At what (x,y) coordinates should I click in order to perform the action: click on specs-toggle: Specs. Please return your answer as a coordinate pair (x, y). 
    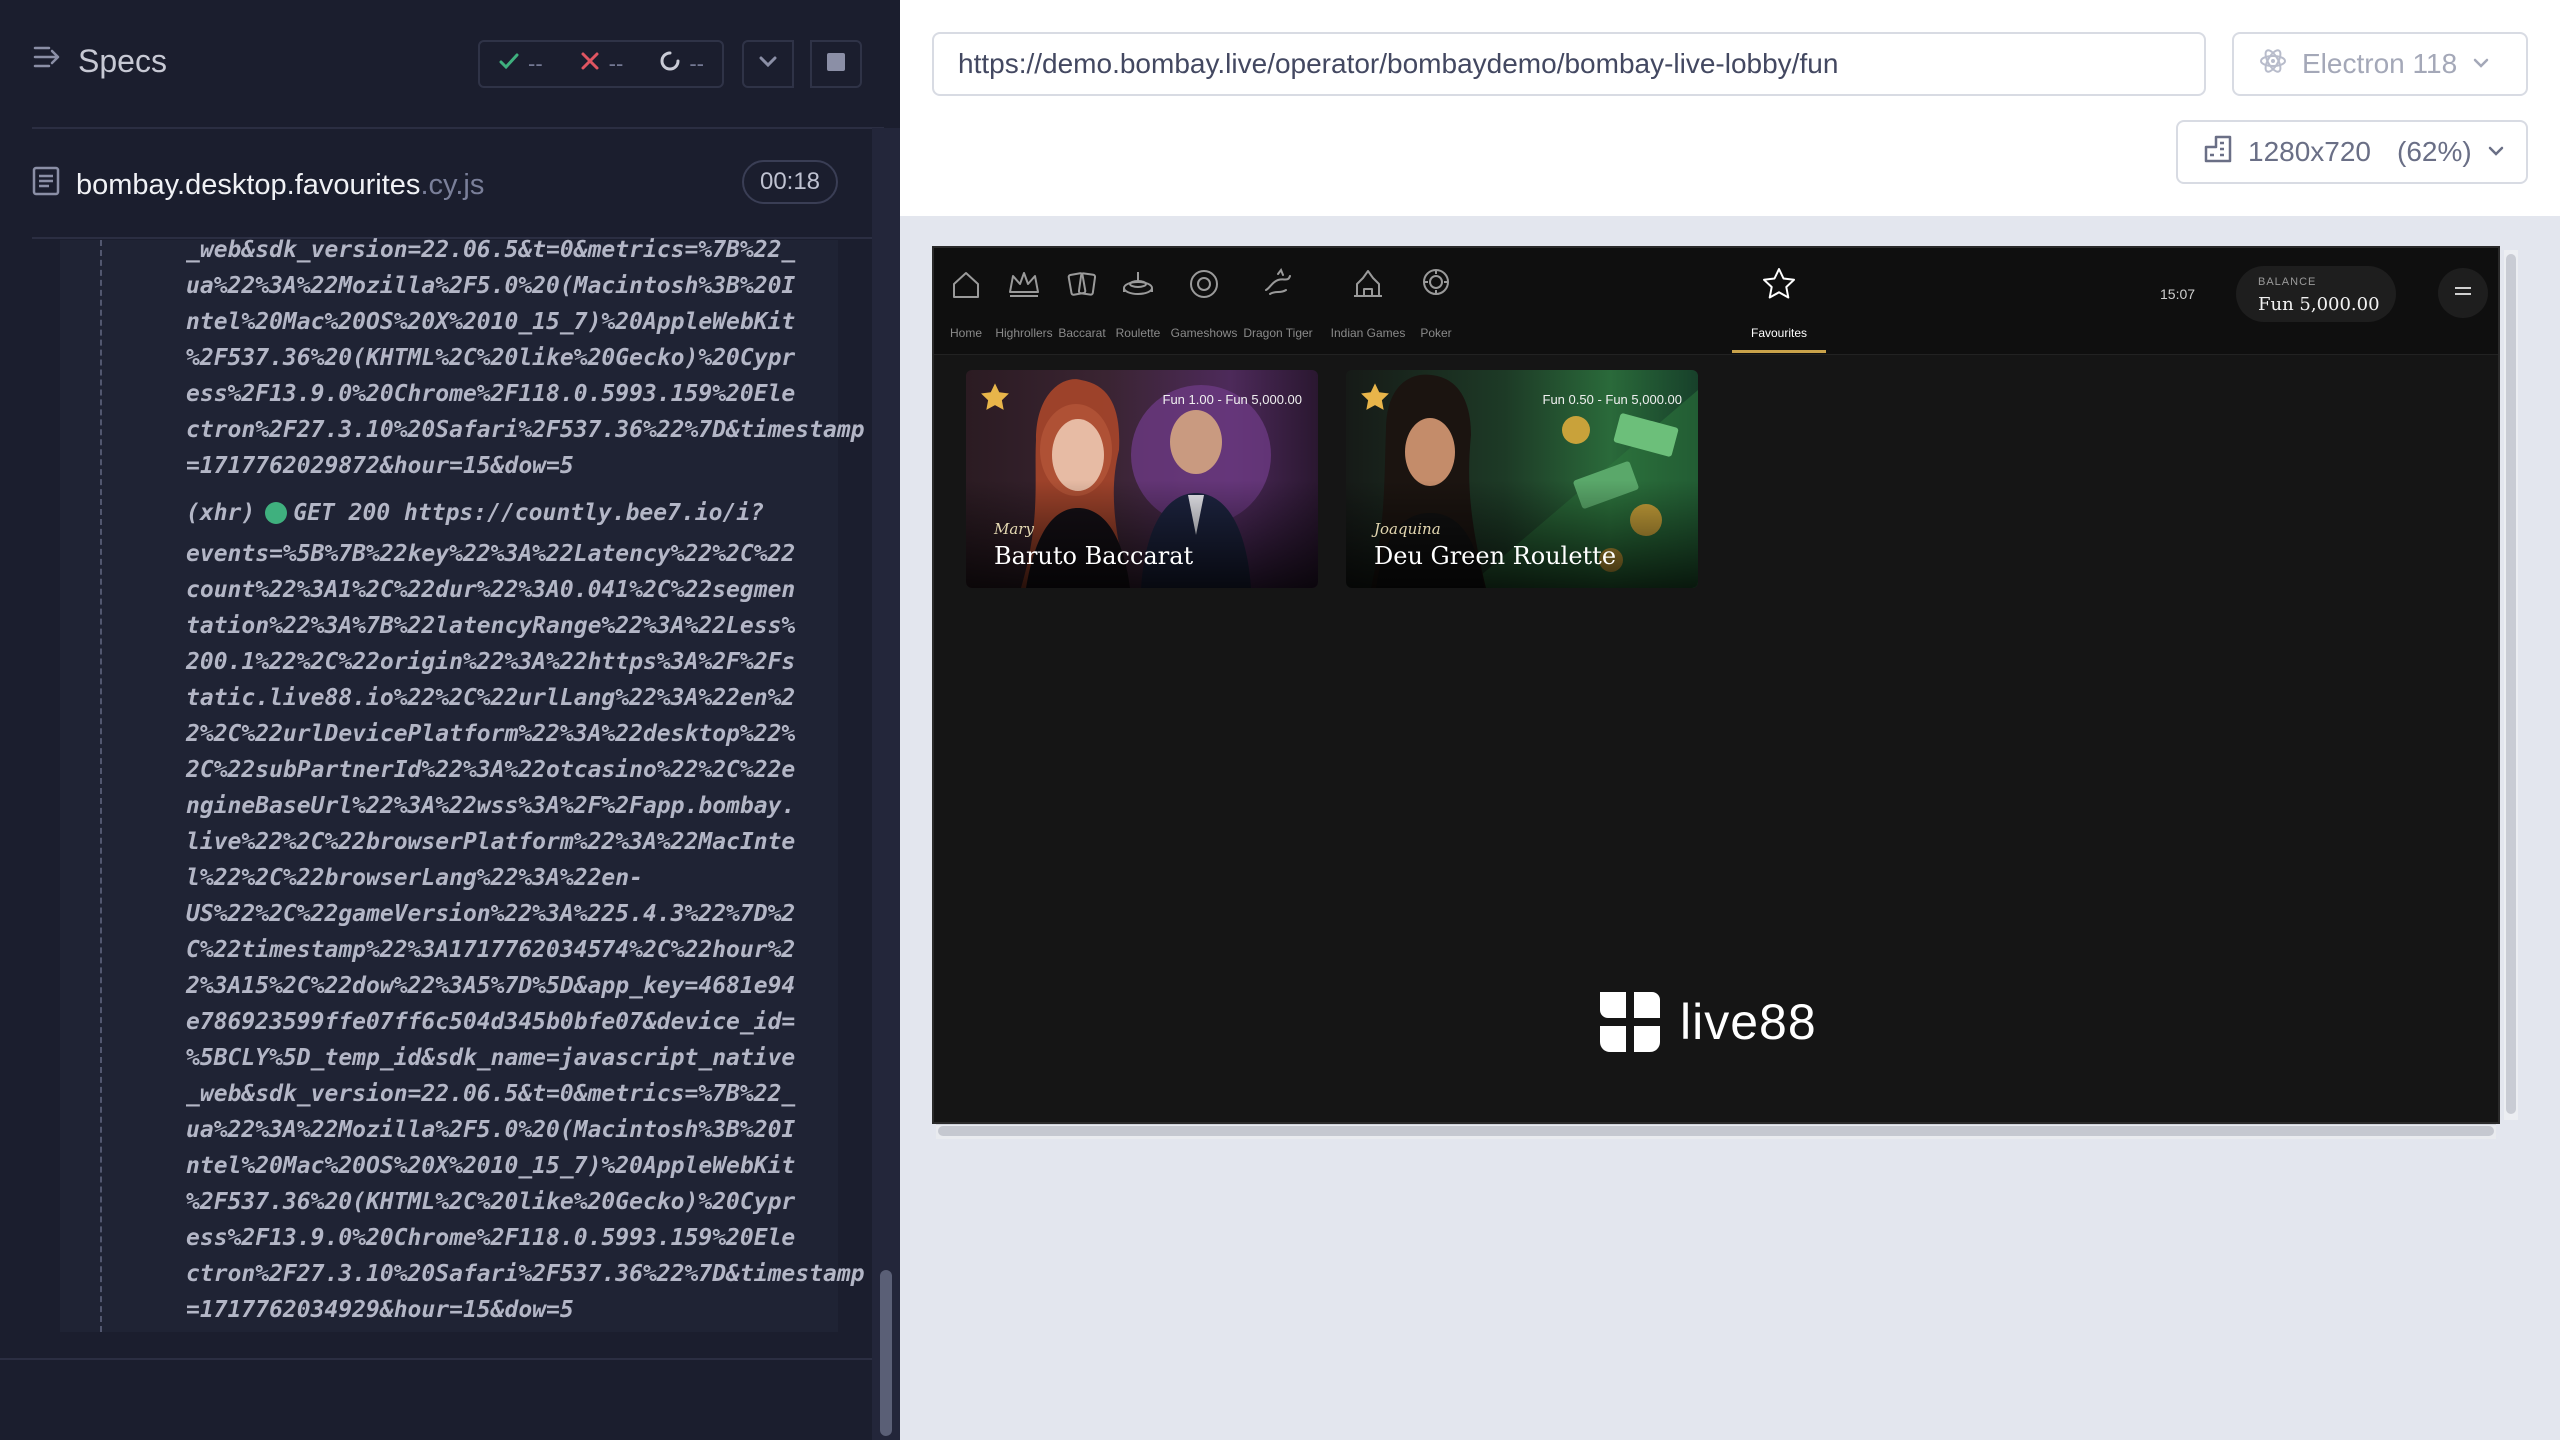
    Looking at the image, I should click on (99, 61).